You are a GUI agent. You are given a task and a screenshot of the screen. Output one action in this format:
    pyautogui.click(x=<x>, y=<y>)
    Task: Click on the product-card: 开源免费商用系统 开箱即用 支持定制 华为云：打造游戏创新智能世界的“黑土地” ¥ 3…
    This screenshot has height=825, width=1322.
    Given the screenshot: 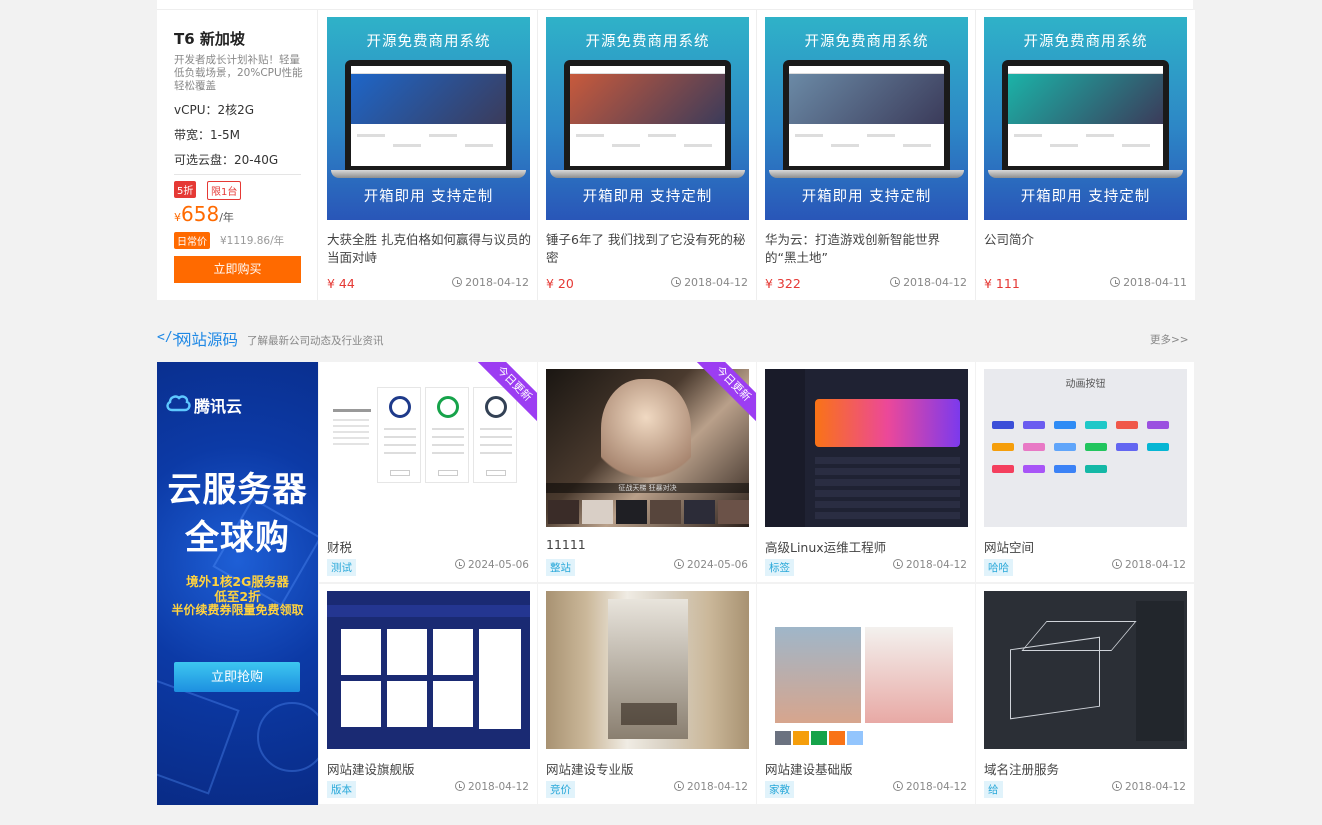 What is the action you would take?
    pyautogui.click(x=866, y=155)
    